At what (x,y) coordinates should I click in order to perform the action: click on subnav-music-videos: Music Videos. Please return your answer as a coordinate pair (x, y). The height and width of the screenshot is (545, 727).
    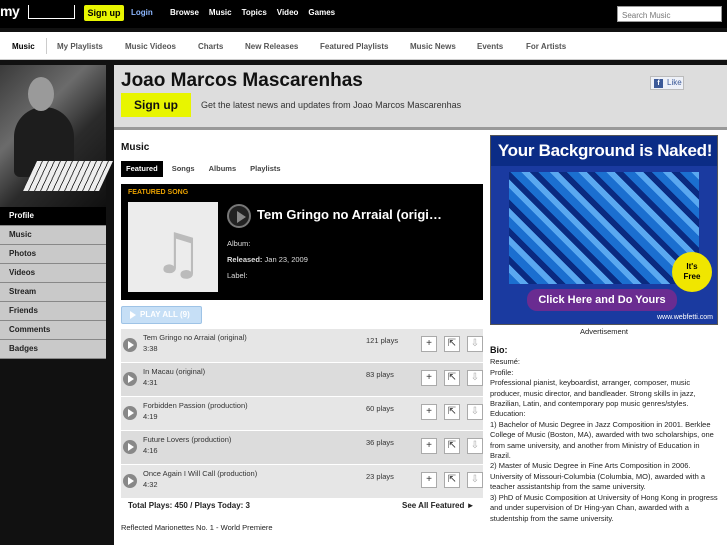
    Looking at the image, I should click on (150, 46).